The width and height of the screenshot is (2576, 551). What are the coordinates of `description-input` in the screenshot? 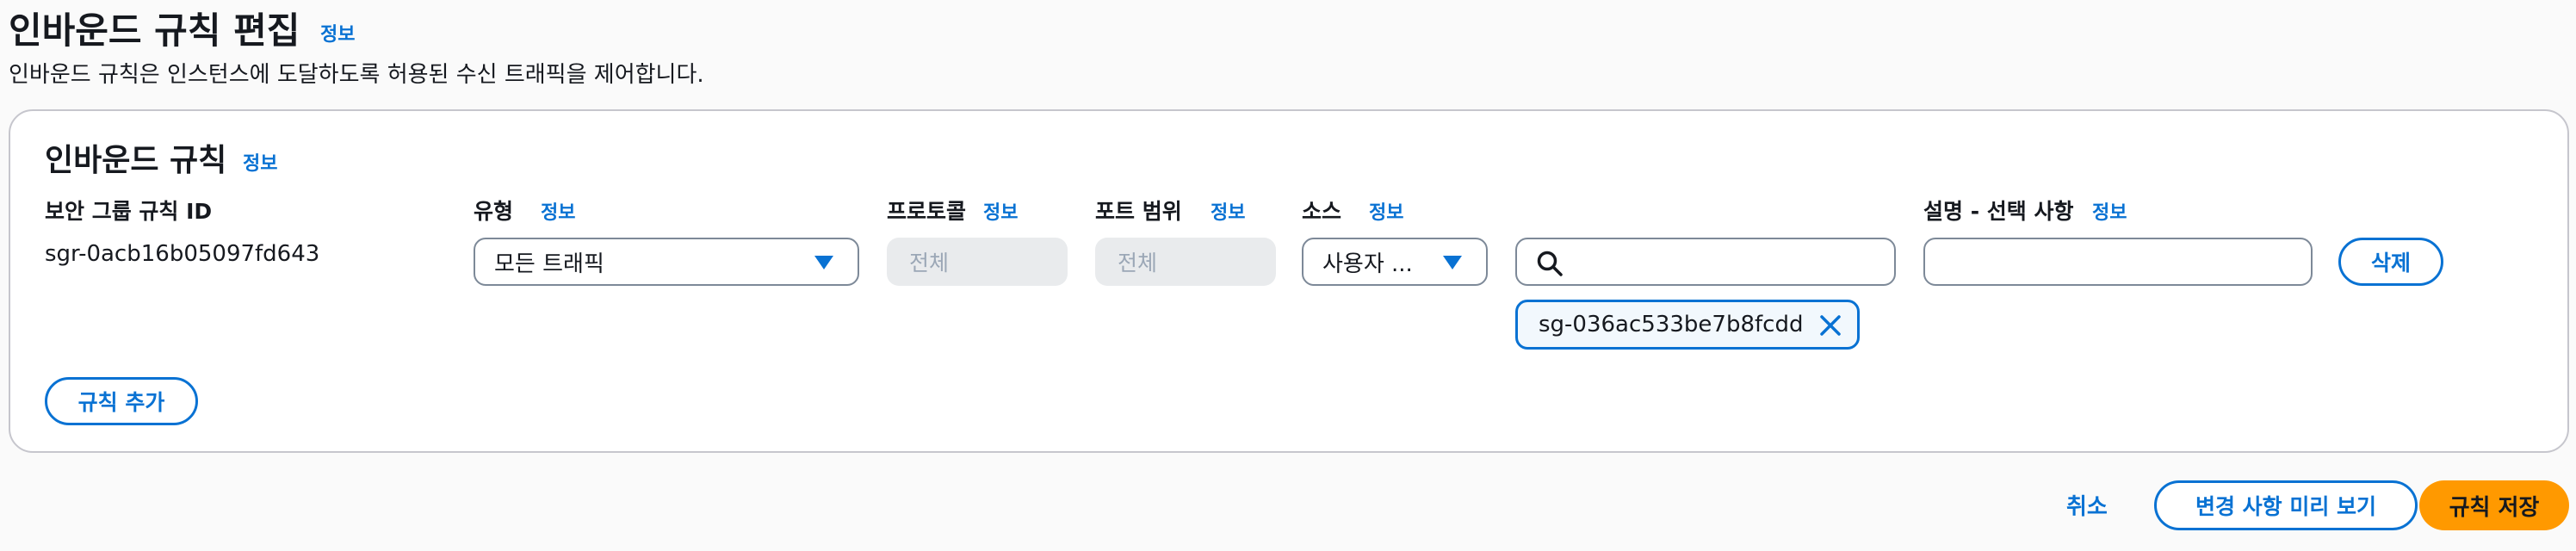 It's located at (2118, 262).